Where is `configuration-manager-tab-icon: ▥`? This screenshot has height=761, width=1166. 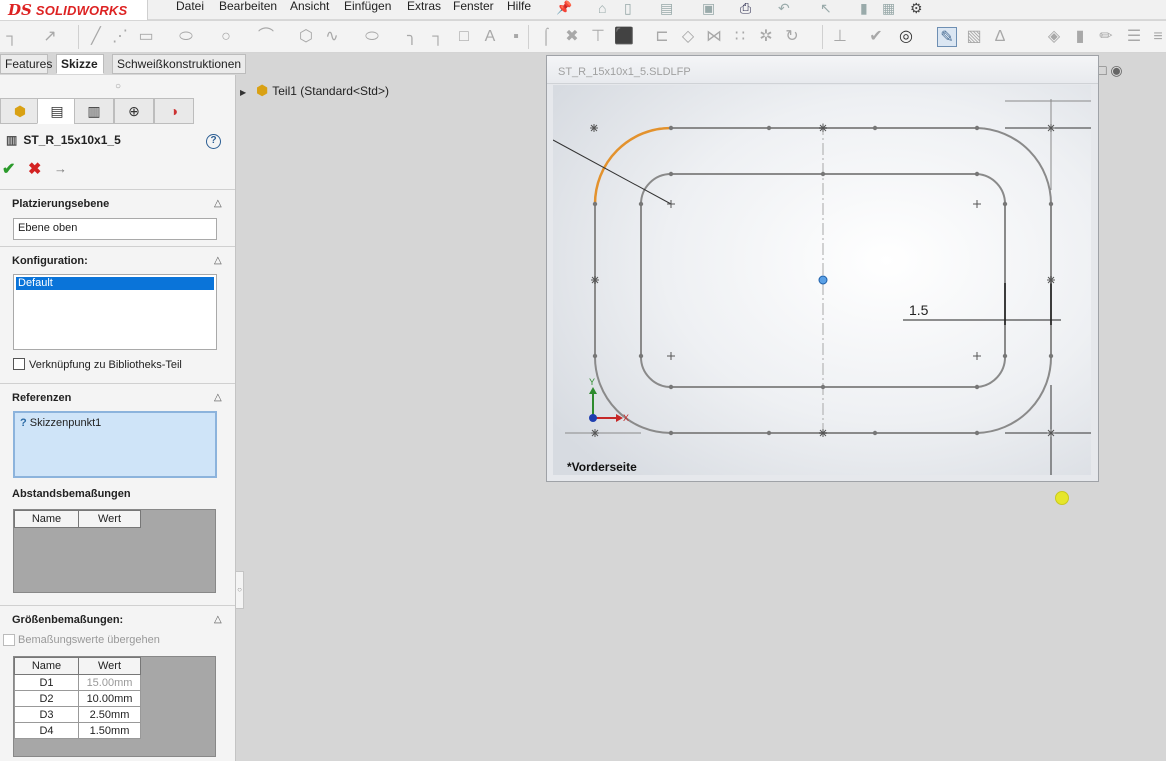
configuration-manager-tab-icon: ▥ is located at coordinates (94, 111).